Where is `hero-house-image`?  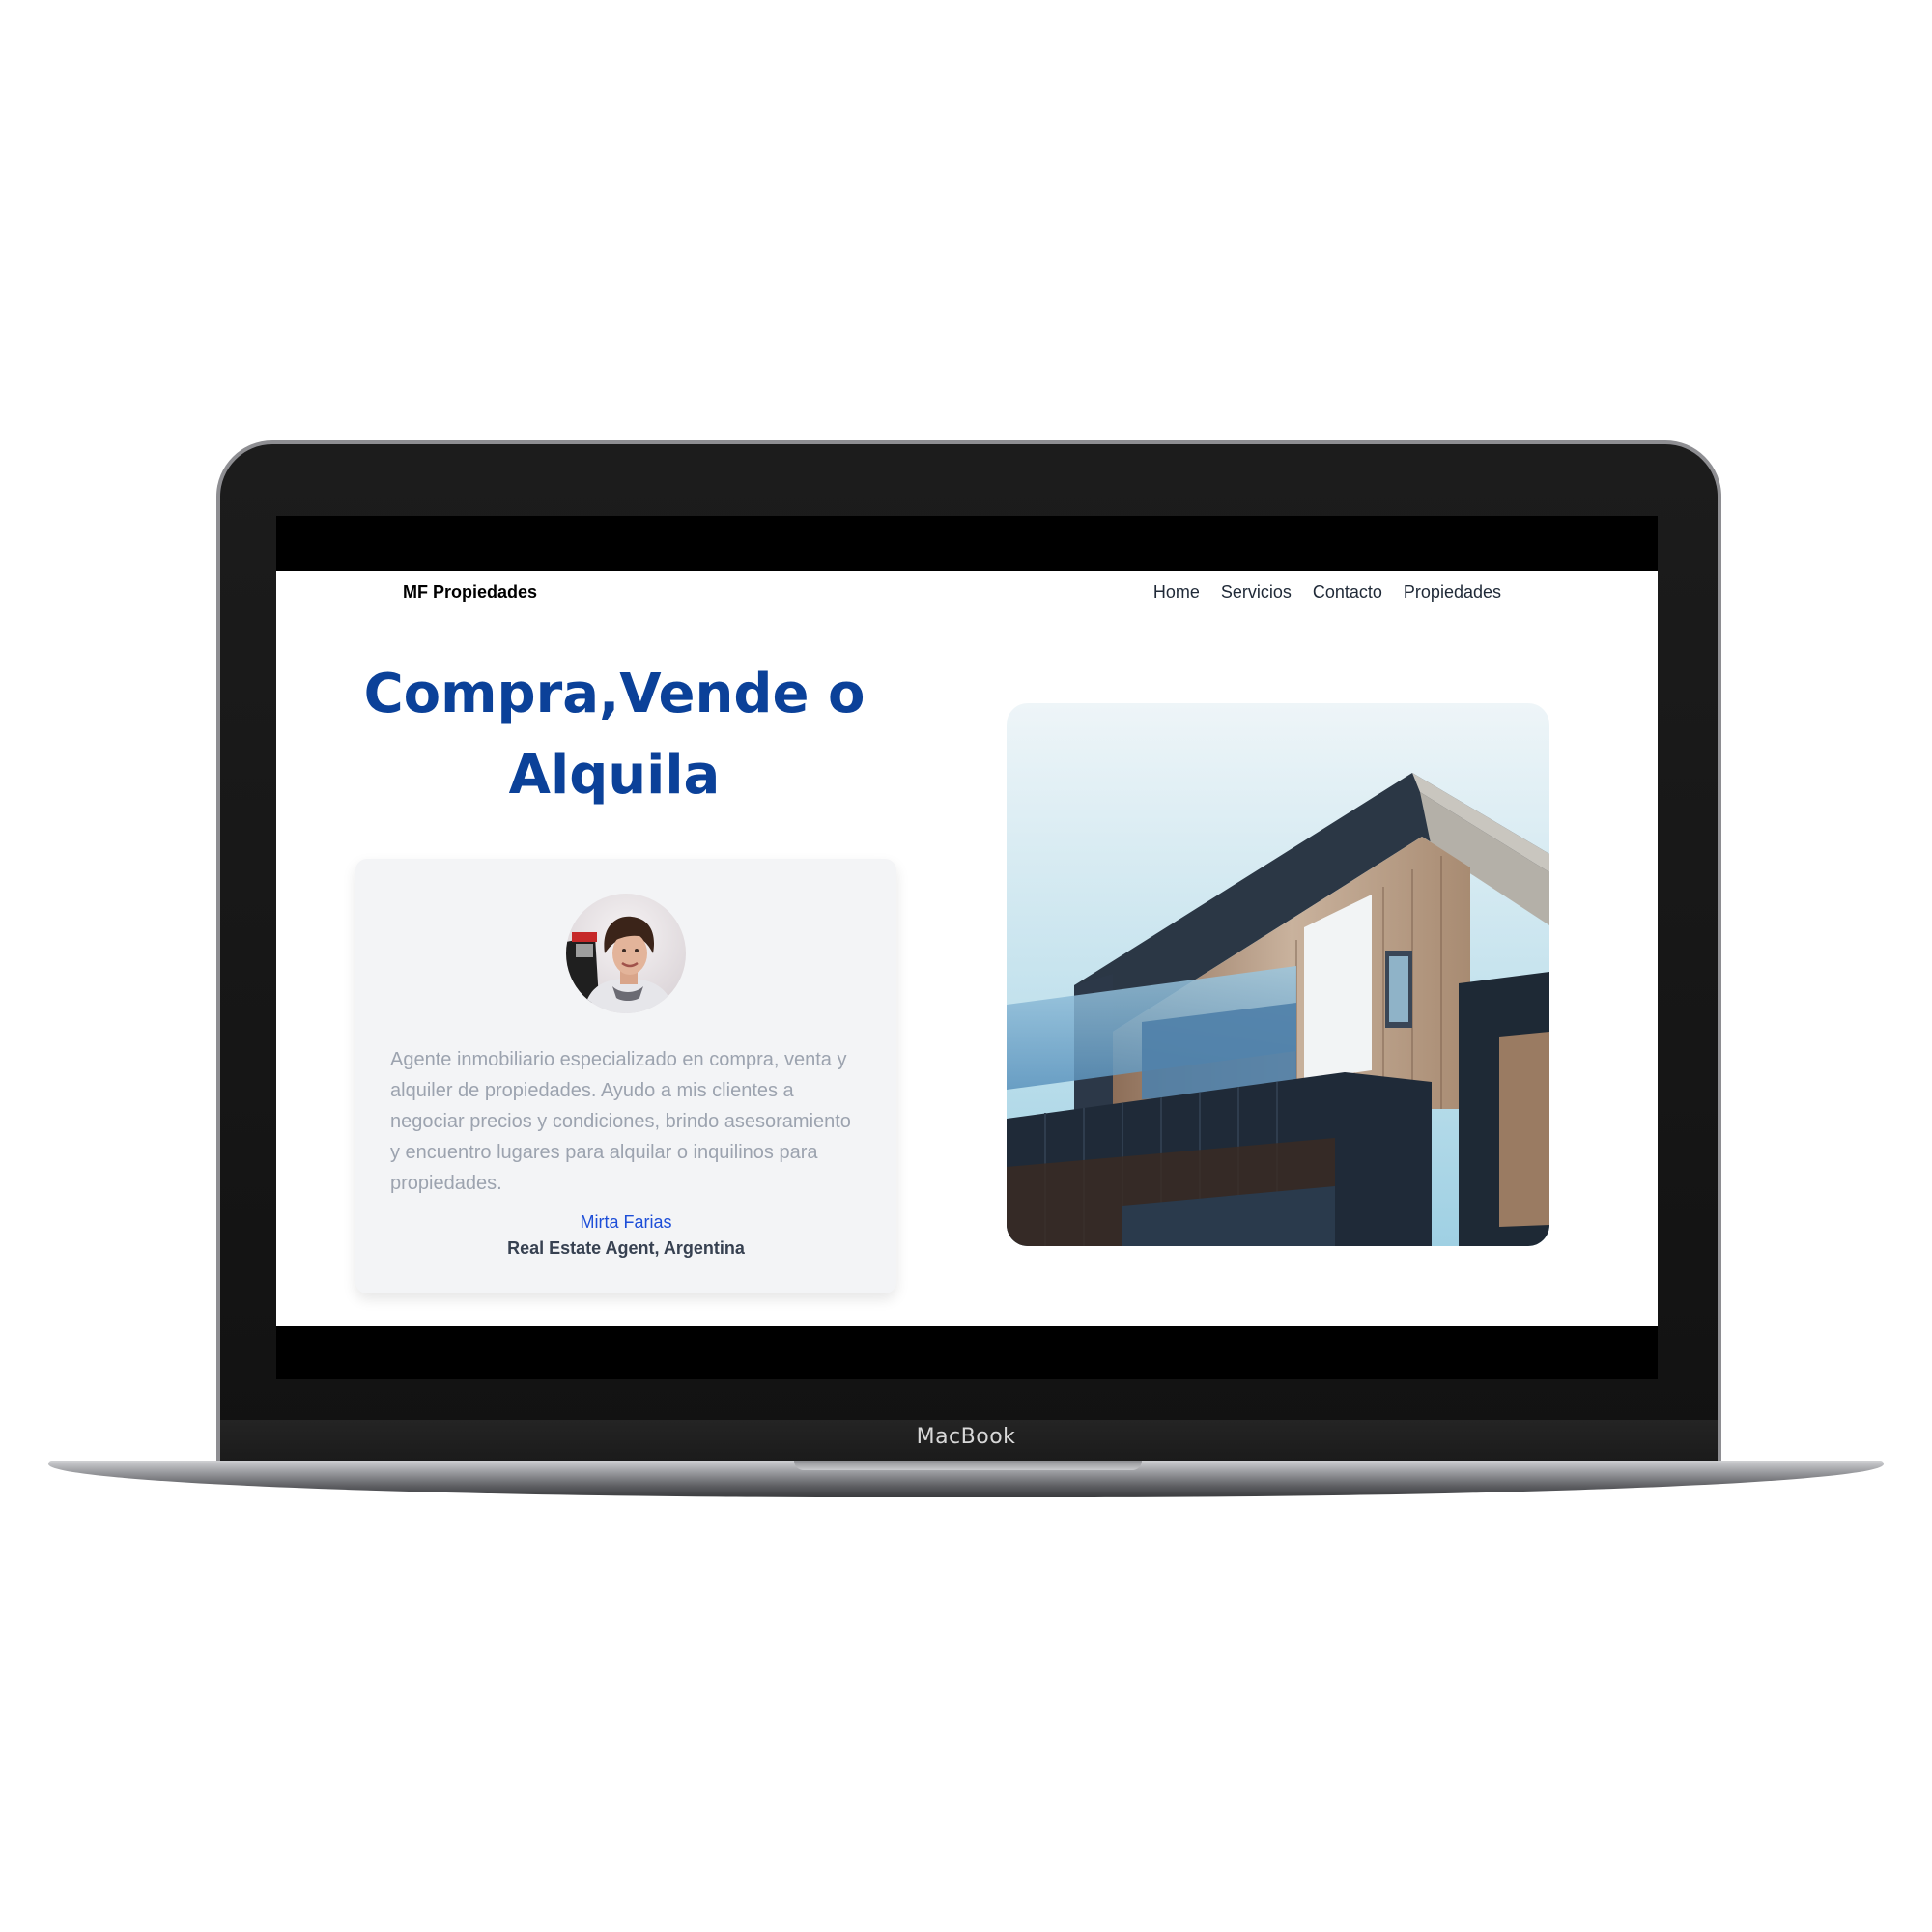 hero-house-image is located at coordinates (1278, 974).